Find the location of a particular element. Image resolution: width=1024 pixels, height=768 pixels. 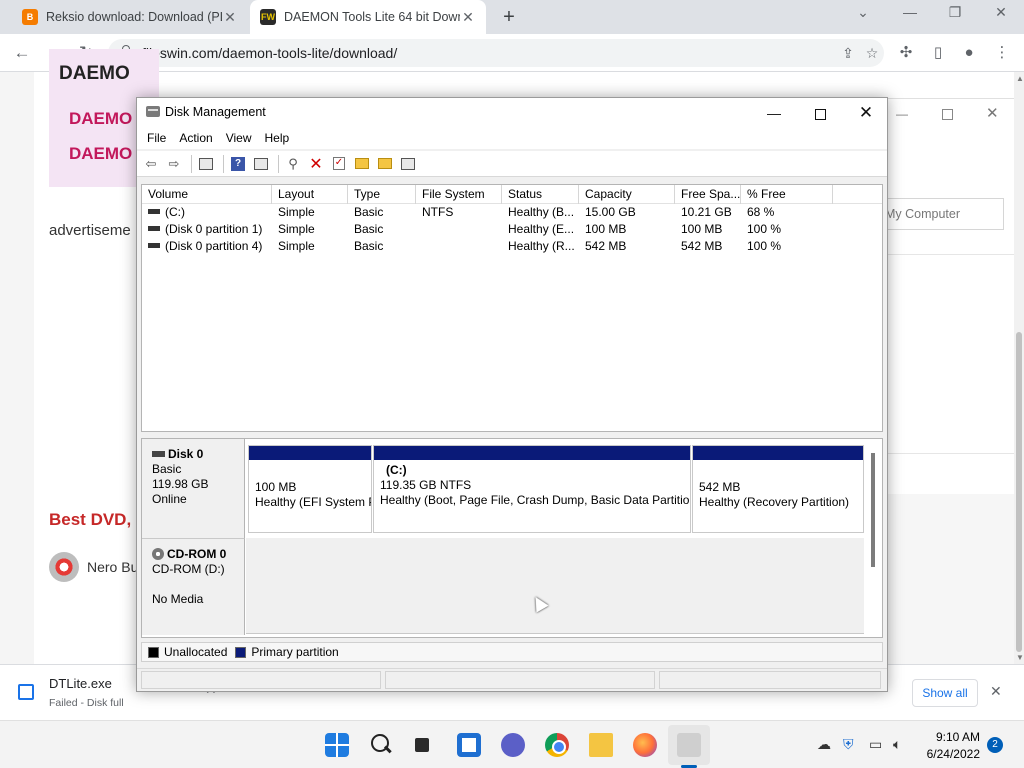

volume-icon: 🔈︎ is located at coordinates (897, 744).